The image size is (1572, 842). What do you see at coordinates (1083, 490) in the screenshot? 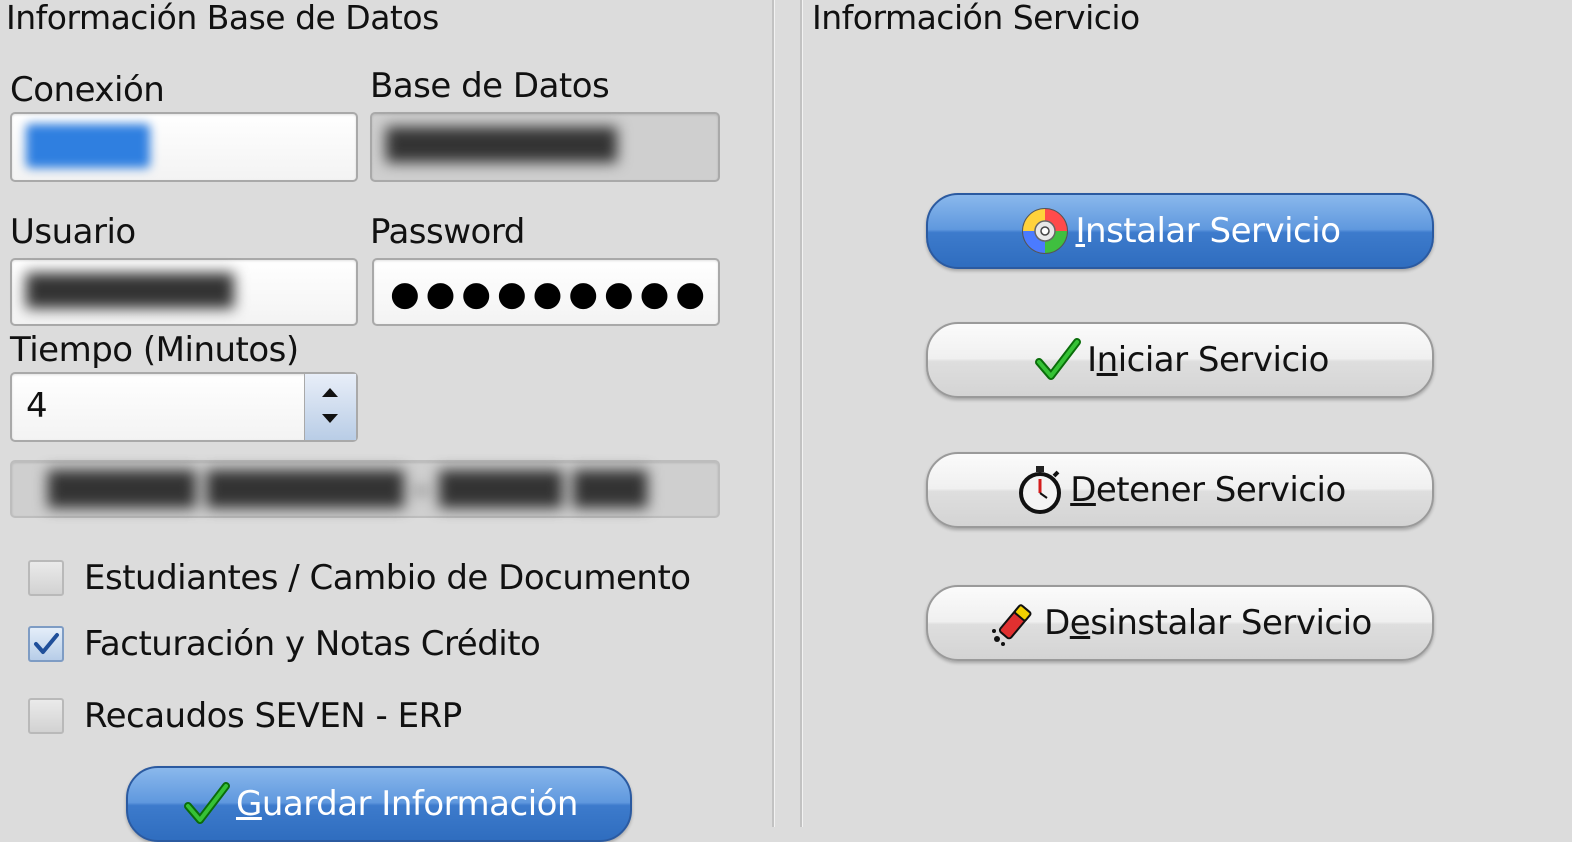
I see `stop-accel: D` at bounding box center [1083, 490].